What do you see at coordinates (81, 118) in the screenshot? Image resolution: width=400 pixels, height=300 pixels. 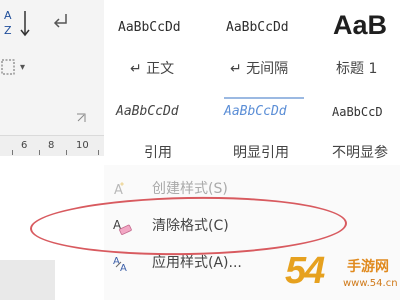 I see `dialog-launcher-icon` at bounding box center [81, 118].